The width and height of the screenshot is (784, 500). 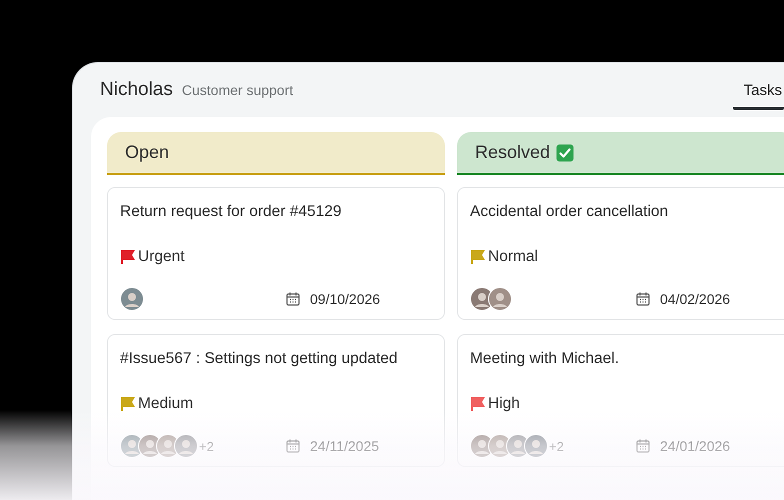 What do you see at coordinates (504, 404) in the screenshot?
I see `priority-label: High` at bounding box center [504, 404].